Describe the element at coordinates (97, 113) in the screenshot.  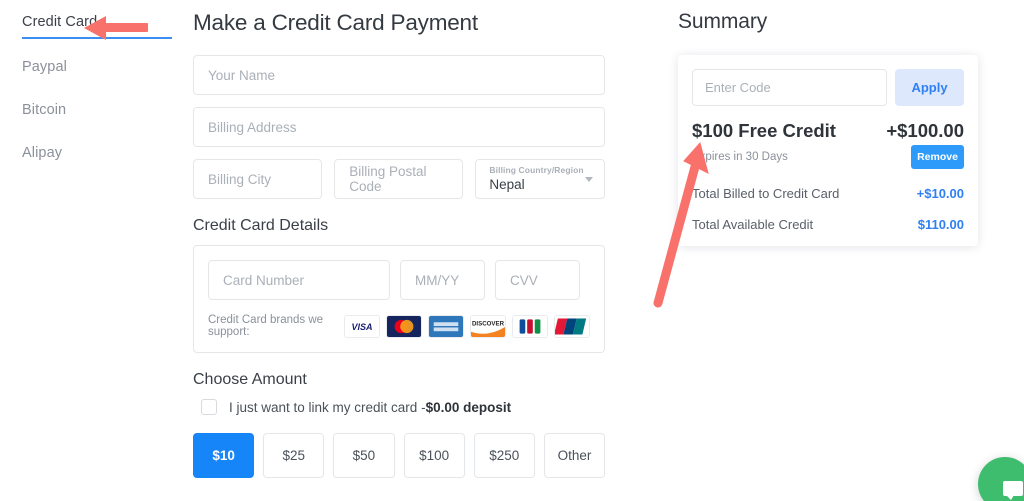
I see `sidebar-item-bitcoin: Bitcoin` at that location.